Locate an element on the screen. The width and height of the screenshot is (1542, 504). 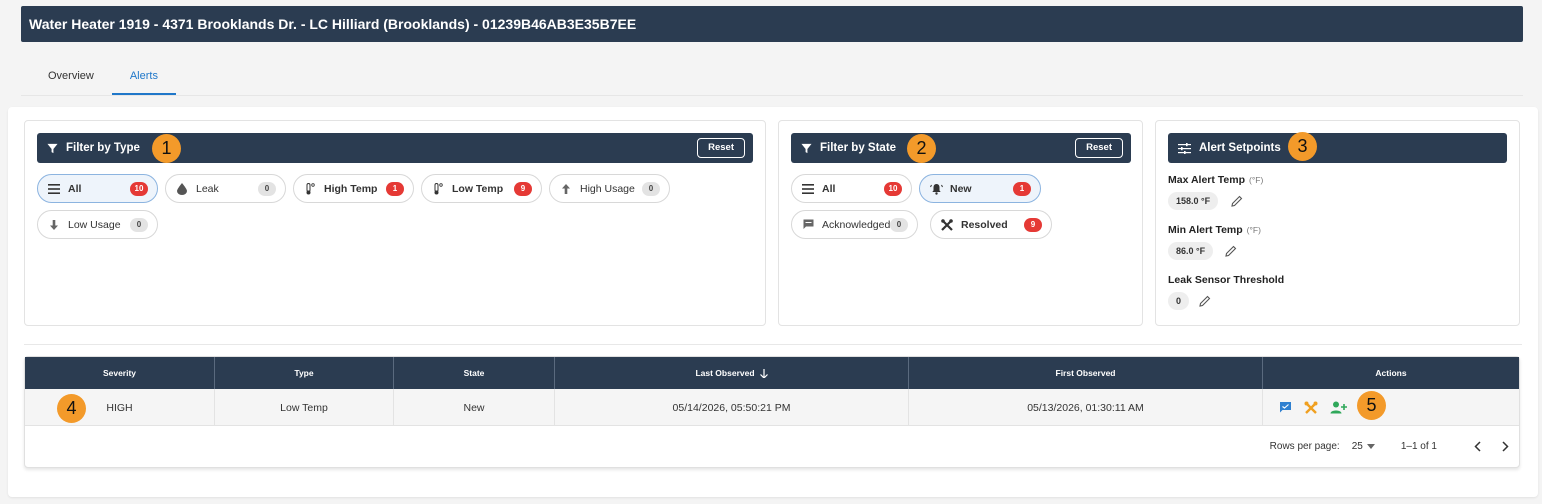
filter-state-header: Filter by State Reset is located at coordinates (961, 148).